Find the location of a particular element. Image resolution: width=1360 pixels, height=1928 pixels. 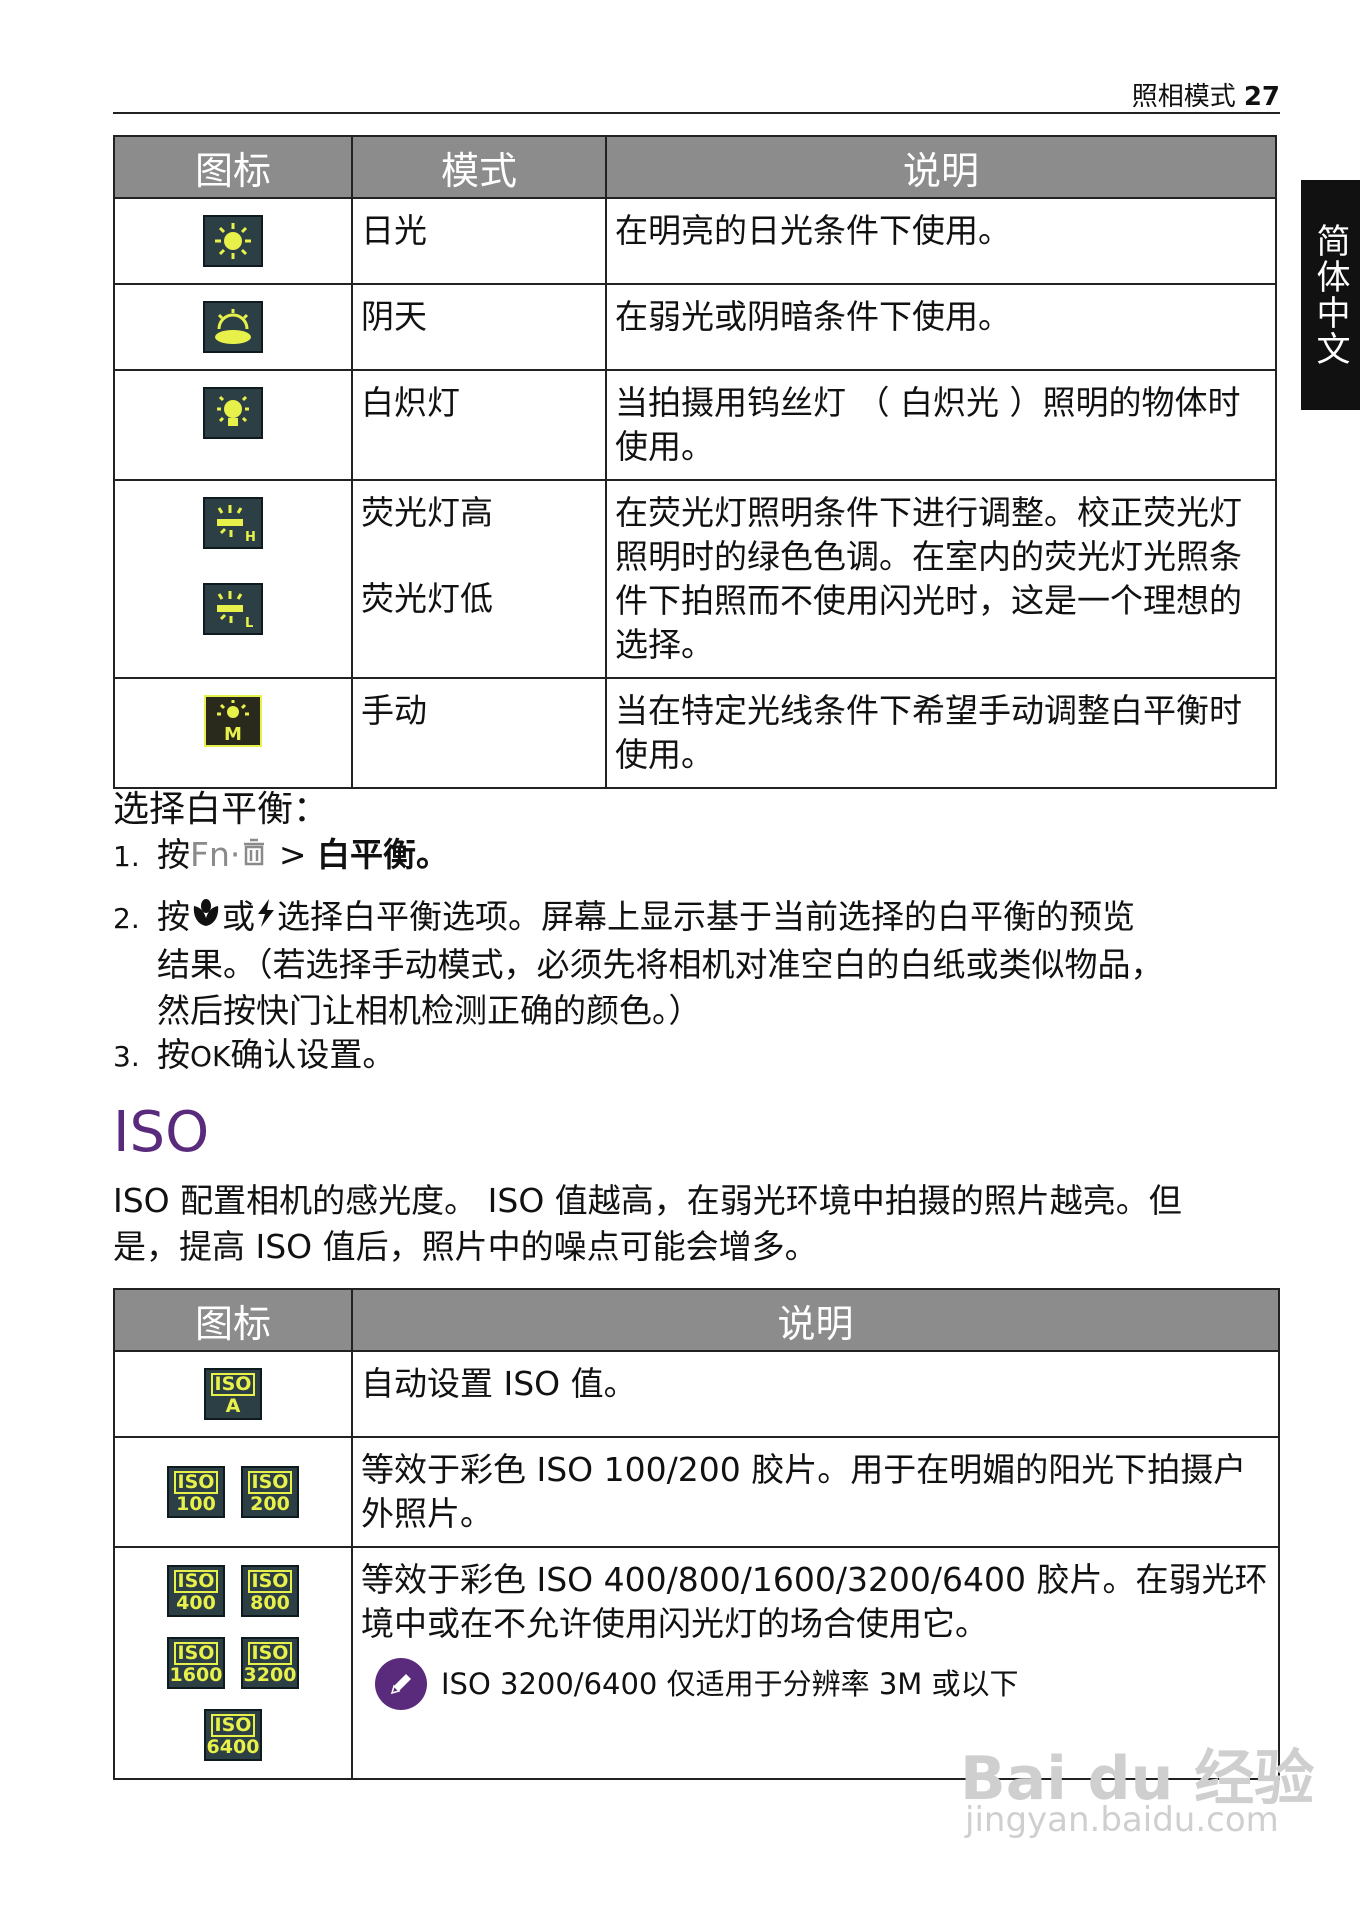

step-1: 1. 按Fn· > 白平衡。 is located at coordinates (281, 856).